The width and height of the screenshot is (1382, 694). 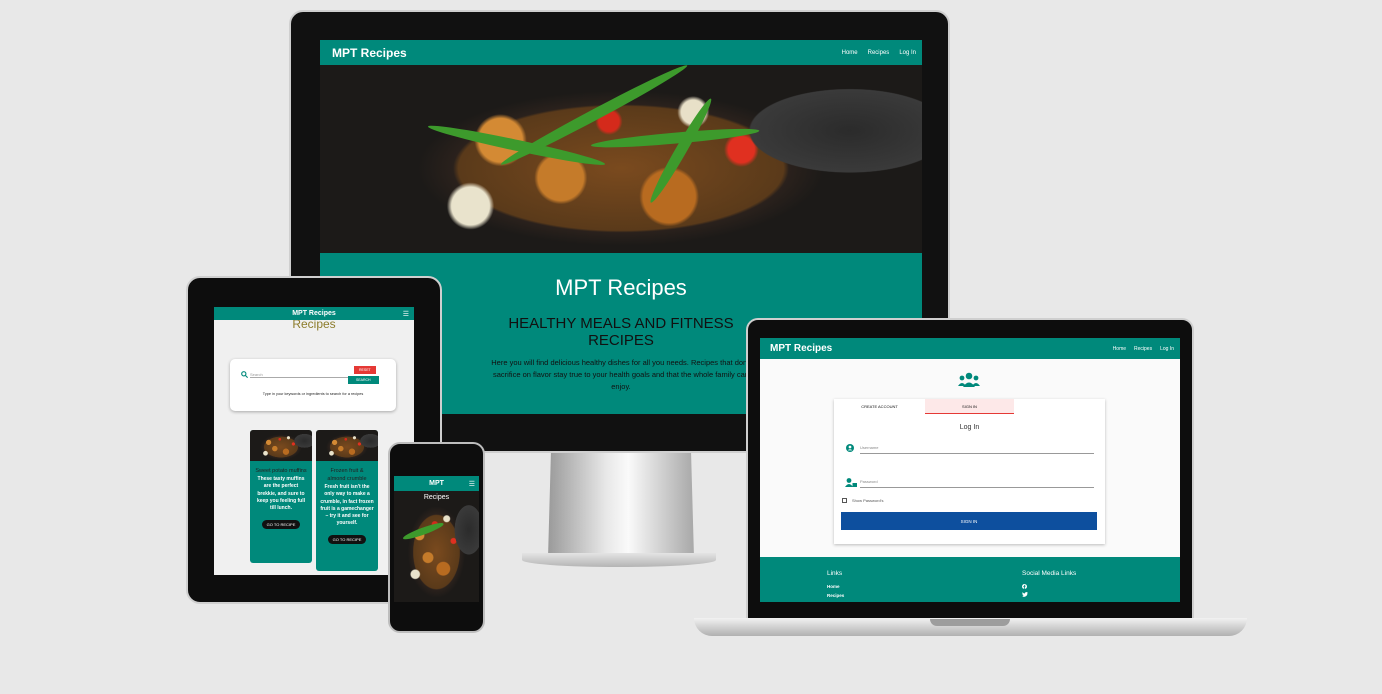 I want to click on account-circle-icon, so click(x=850, y=448).